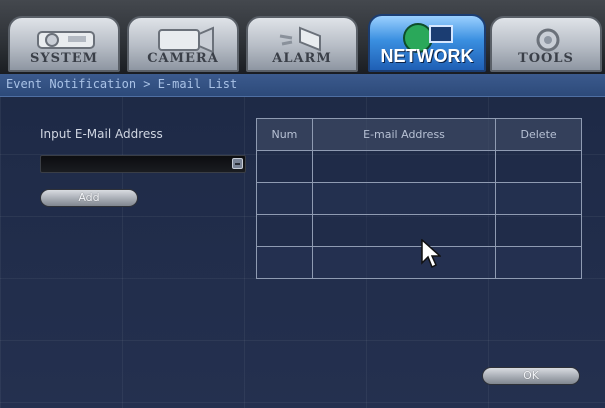  I want to click on column-header-delete: Delete, so click(538, 134).